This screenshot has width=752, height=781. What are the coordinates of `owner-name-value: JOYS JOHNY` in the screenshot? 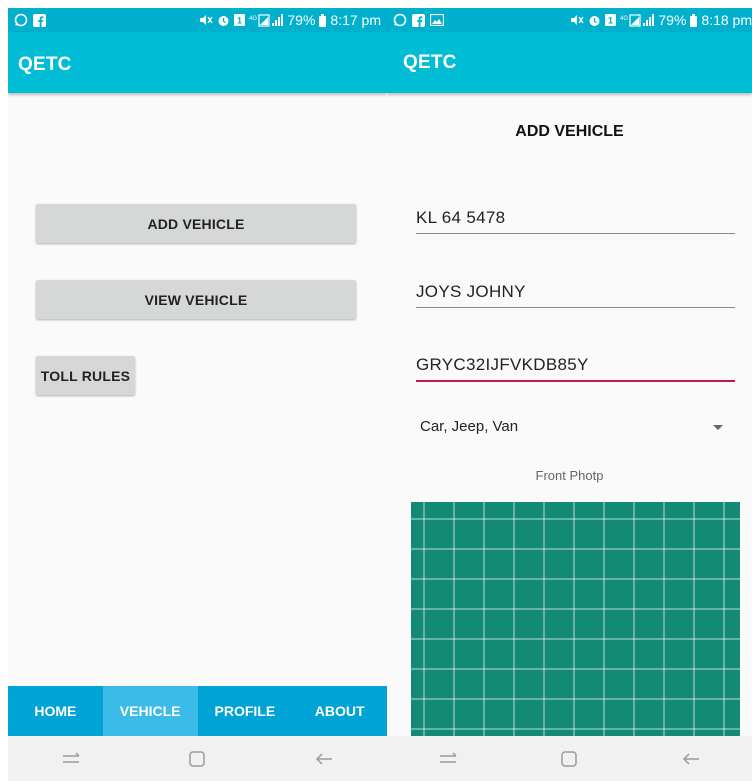 It's located at (471, 291).